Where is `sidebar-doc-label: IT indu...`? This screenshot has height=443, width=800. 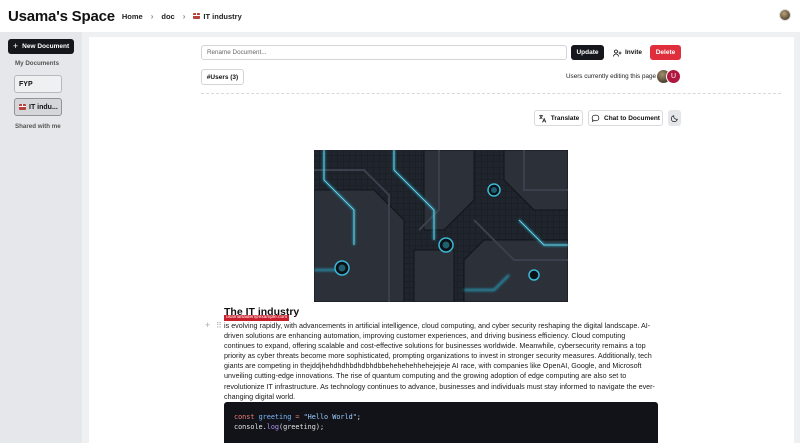
sidebar-doc-label: IT indu... is located at coordinates (43, 107).